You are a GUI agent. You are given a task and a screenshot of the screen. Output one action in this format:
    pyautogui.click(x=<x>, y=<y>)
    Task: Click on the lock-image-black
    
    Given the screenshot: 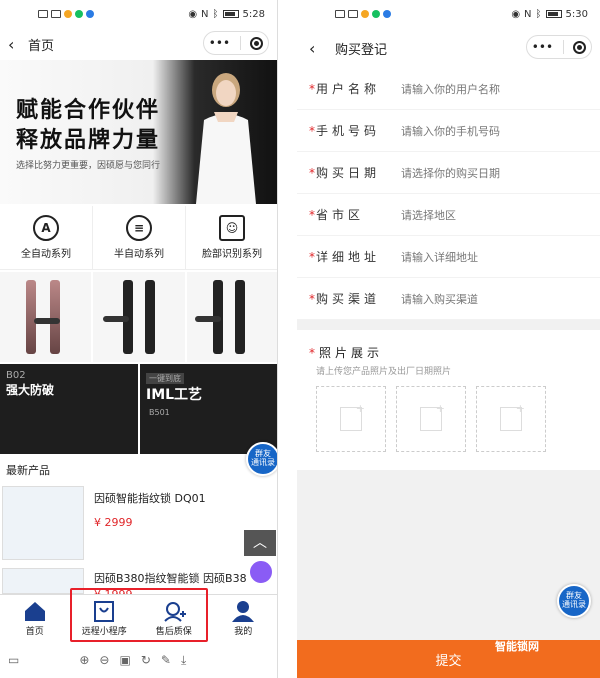 What is the action you would take?
    pyautogui.click(x=139, y=317)
    